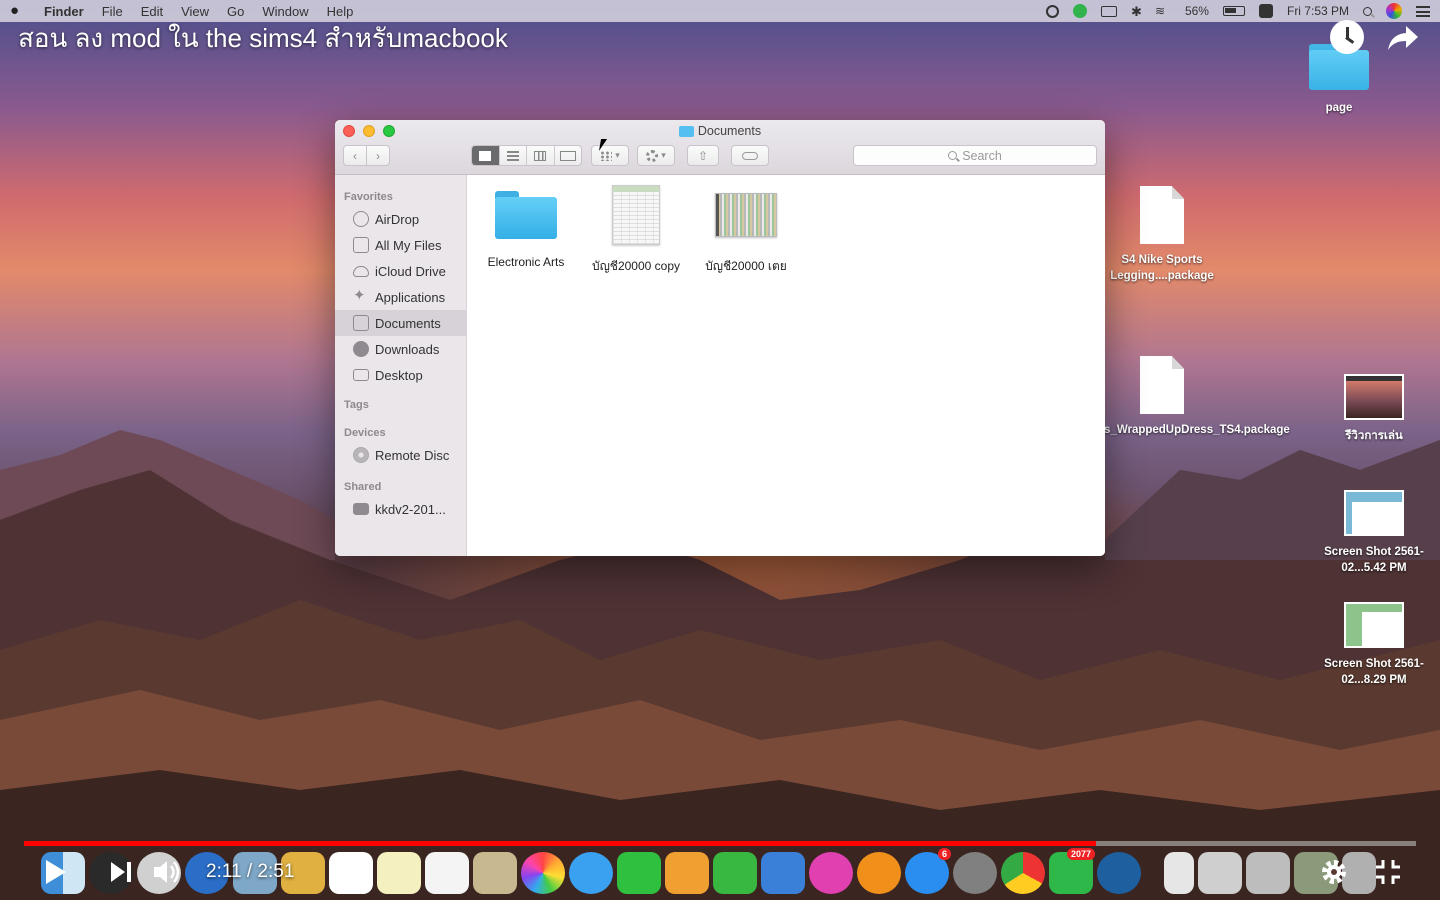 Image resolution: width=1440 pixels, height=900 pixels. I want to click on menu-file: File, so click(112, 11).